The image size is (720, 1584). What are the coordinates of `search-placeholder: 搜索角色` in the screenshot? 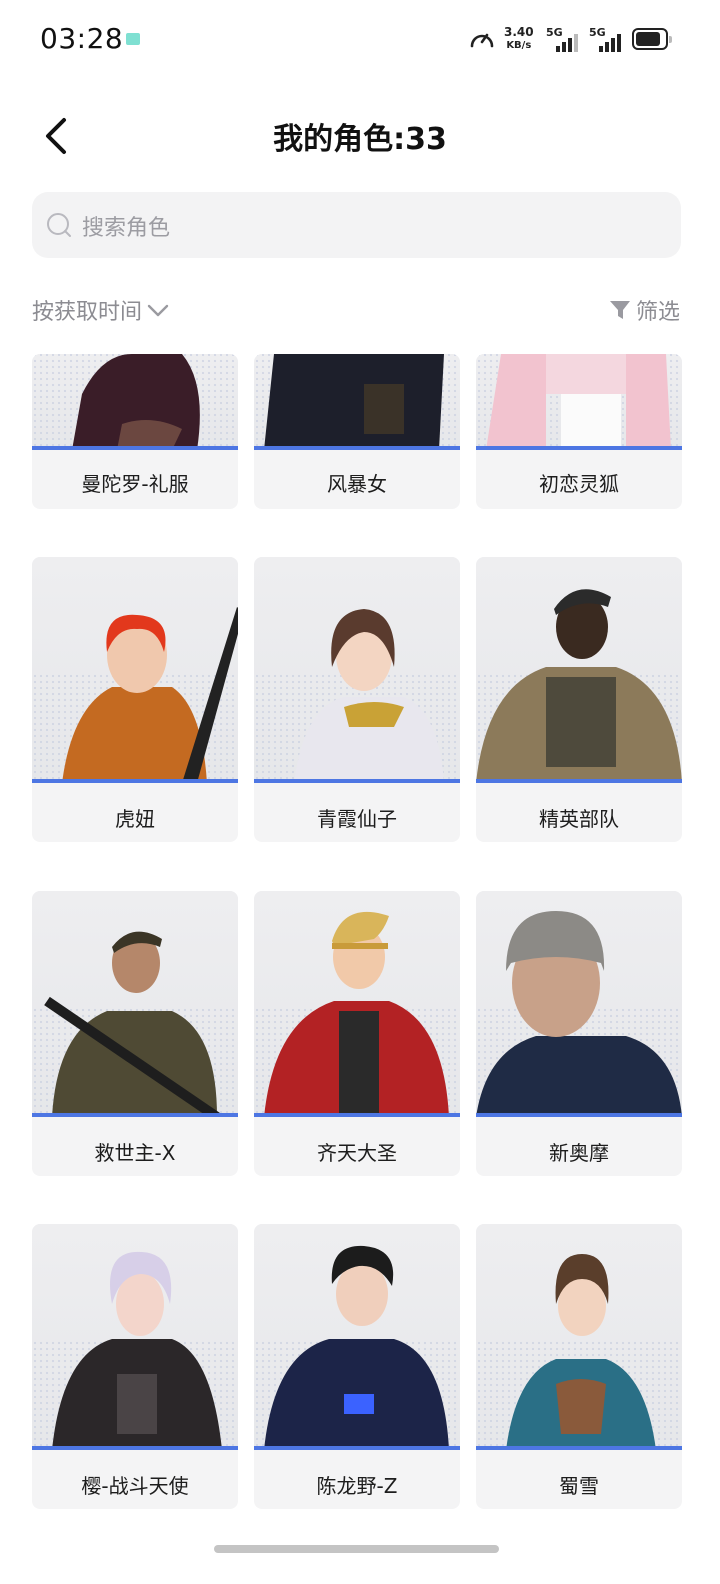 It's located at (126, 228).